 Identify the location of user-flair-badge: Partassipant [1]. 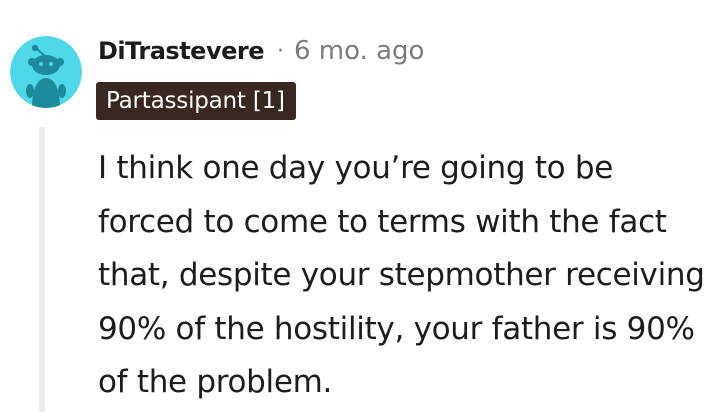
(196, 101).